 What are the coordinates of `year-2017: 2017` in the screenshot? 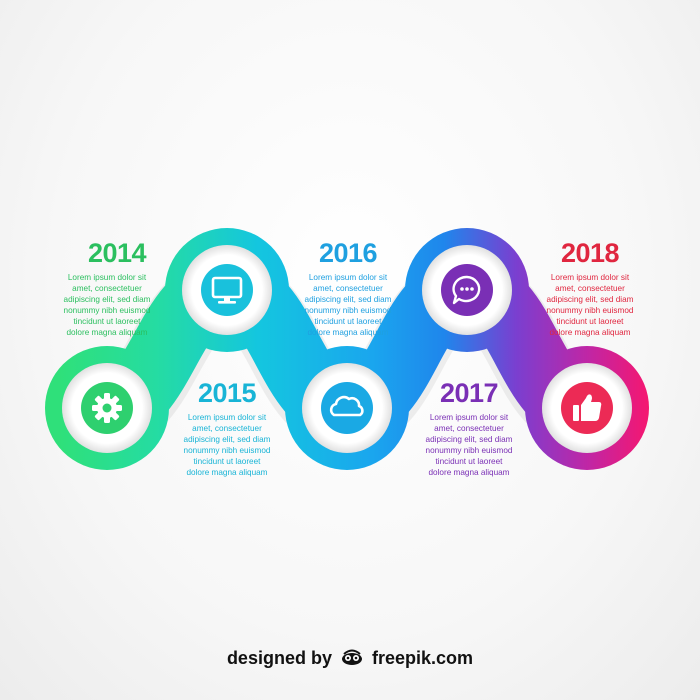 It's located at (469, 393).